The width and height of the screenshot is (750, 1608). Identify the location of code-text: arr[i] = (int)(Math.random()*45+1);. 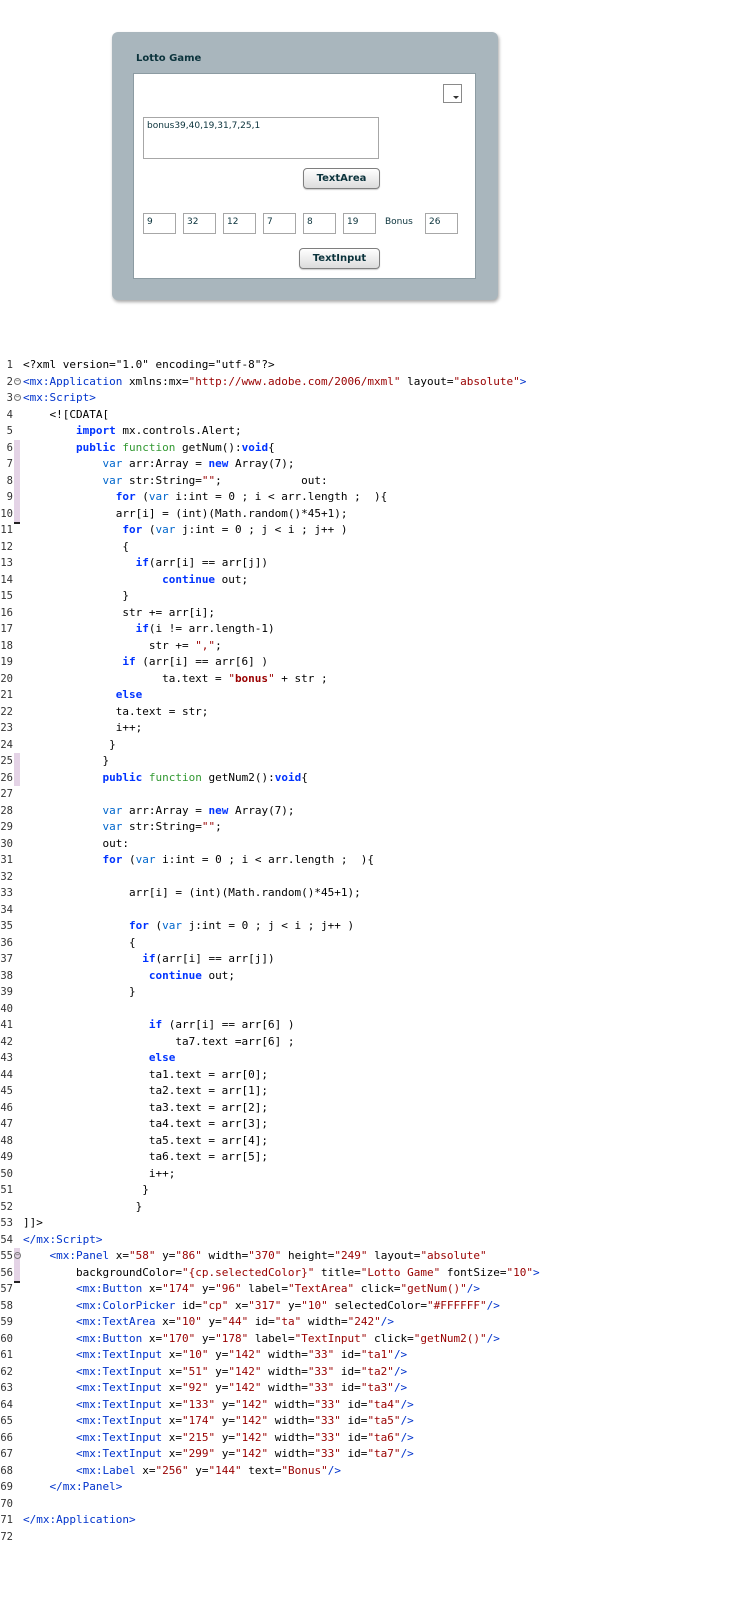
(192, 892).